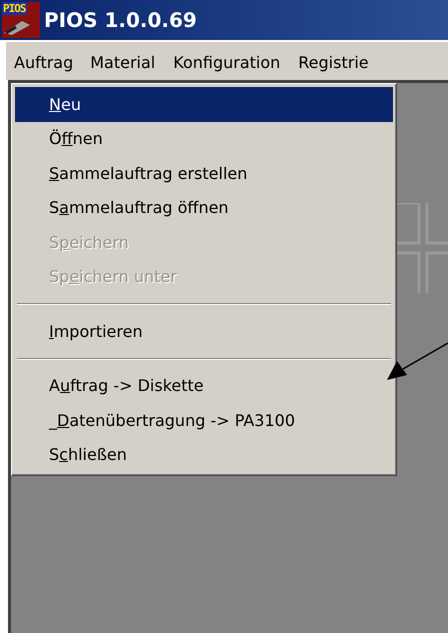  What do you see at coordinates (204, 104) in the screenshot?
I see `menu-item: Neu` at bounding box center [204, 104].